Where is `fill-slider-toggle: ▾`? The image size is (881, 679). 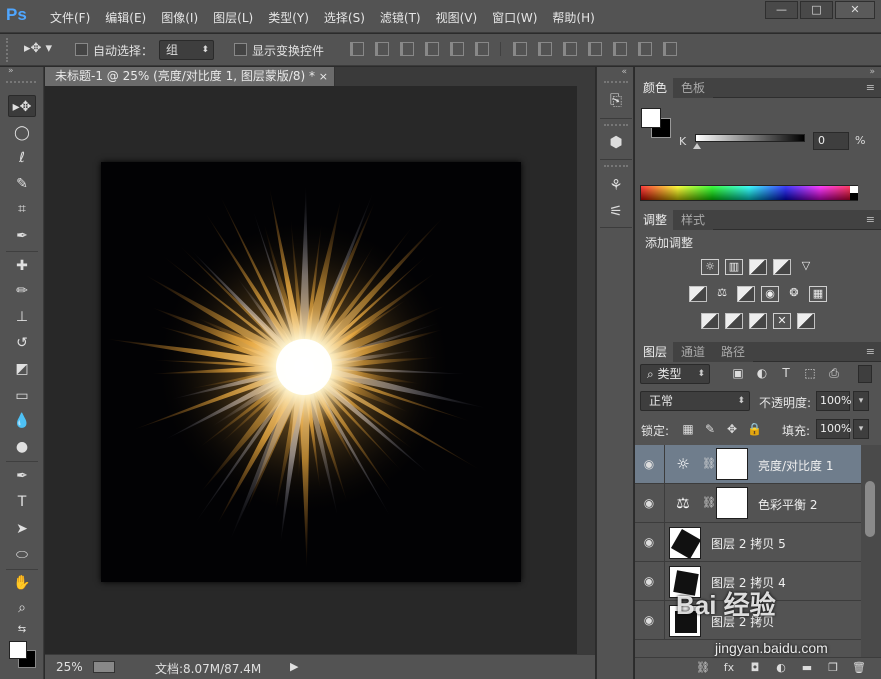 fill-slider-toggle: ▾ is located at coordinates (861, 429).